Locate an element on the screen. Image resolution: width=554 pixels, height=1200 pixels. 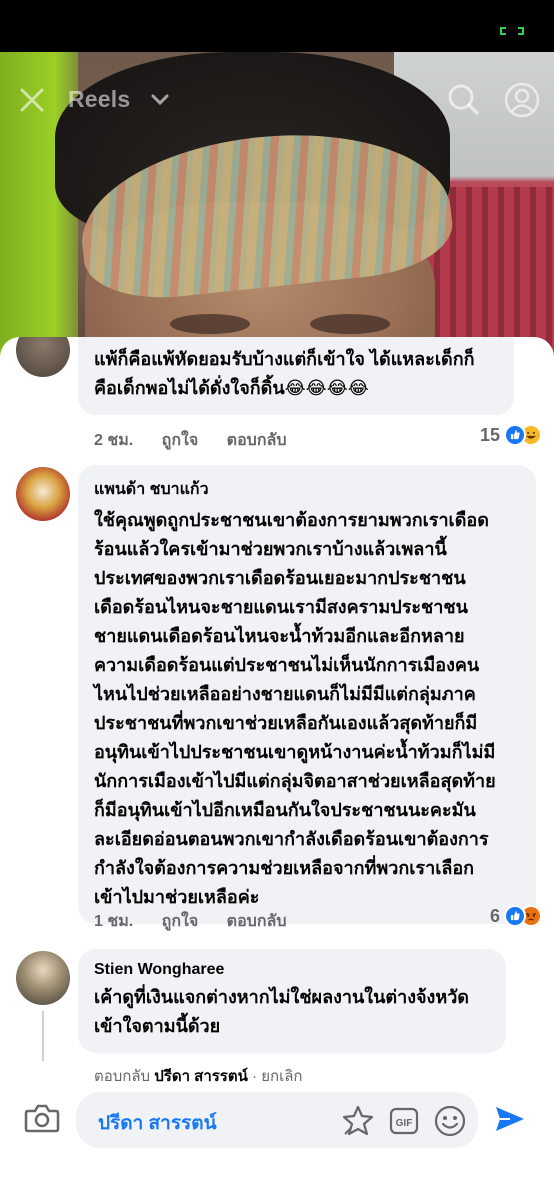
reaction-summary: 15 is located at coordinates (511, 435).